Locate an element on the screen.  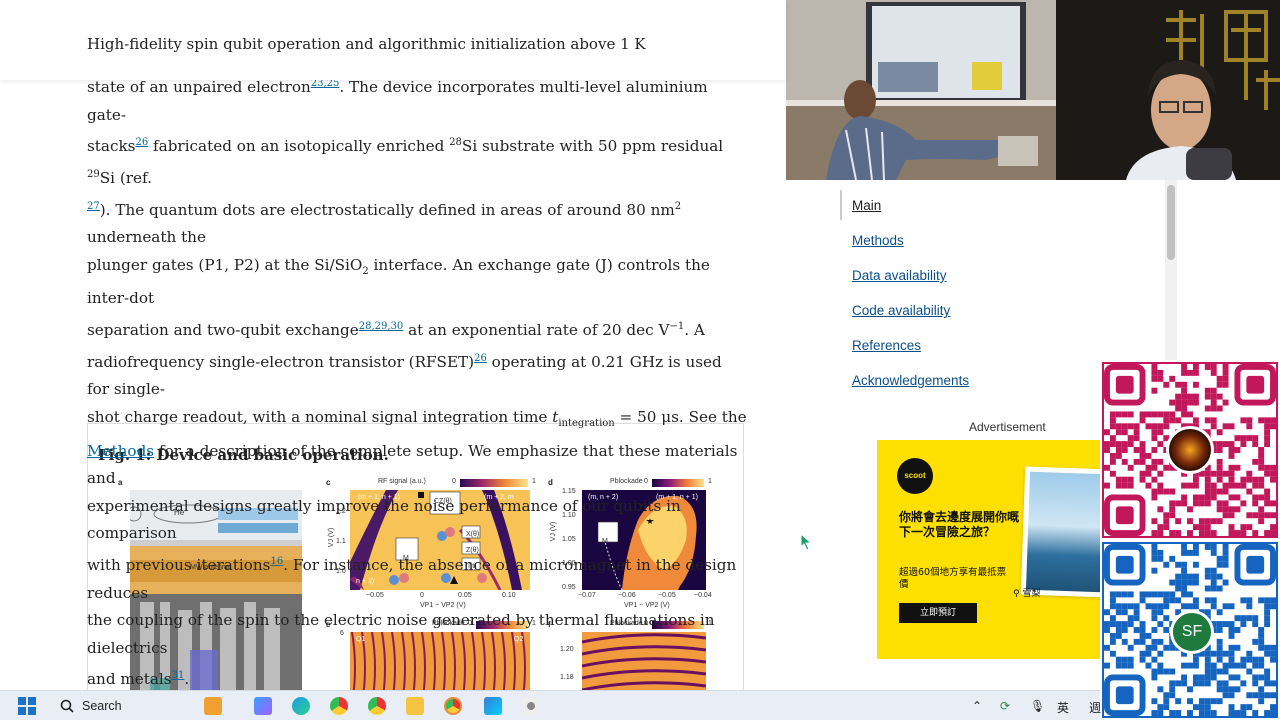
qr-code-blue: SF is located at coordinates (1190, 630).